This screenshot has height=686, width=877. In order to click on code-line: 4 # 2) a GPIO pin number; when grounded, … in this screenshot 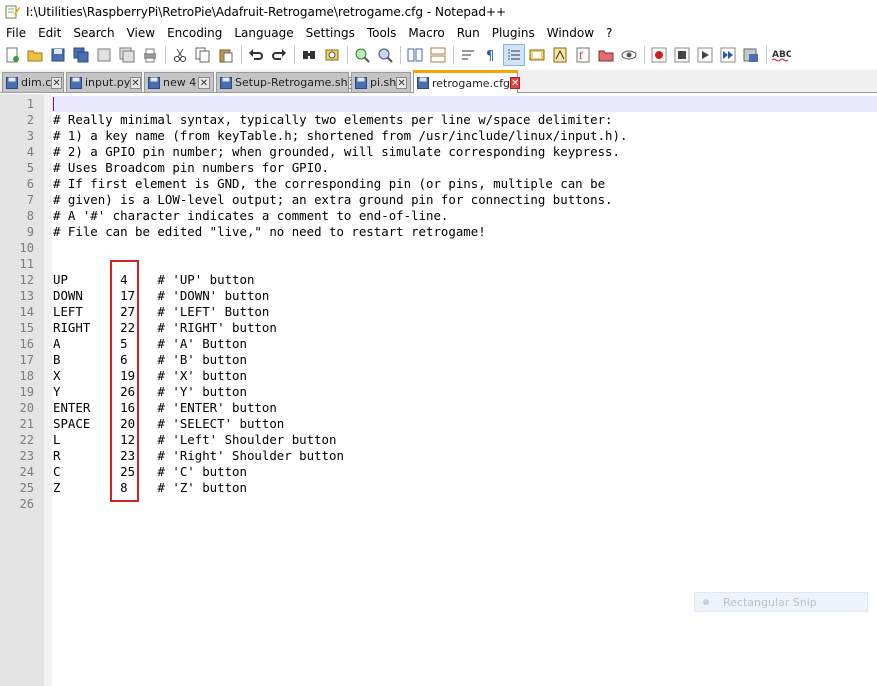, I will do `click(438, 152)`.